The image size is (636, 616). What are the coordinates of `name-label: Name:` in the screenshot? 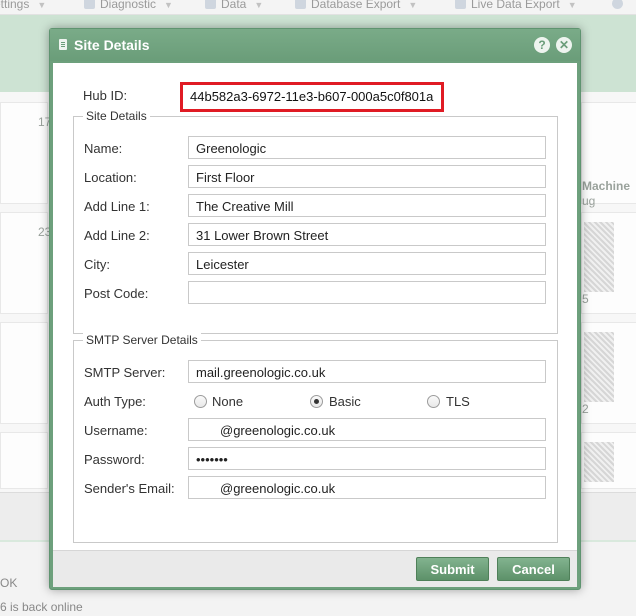 It's located at (103, 148).